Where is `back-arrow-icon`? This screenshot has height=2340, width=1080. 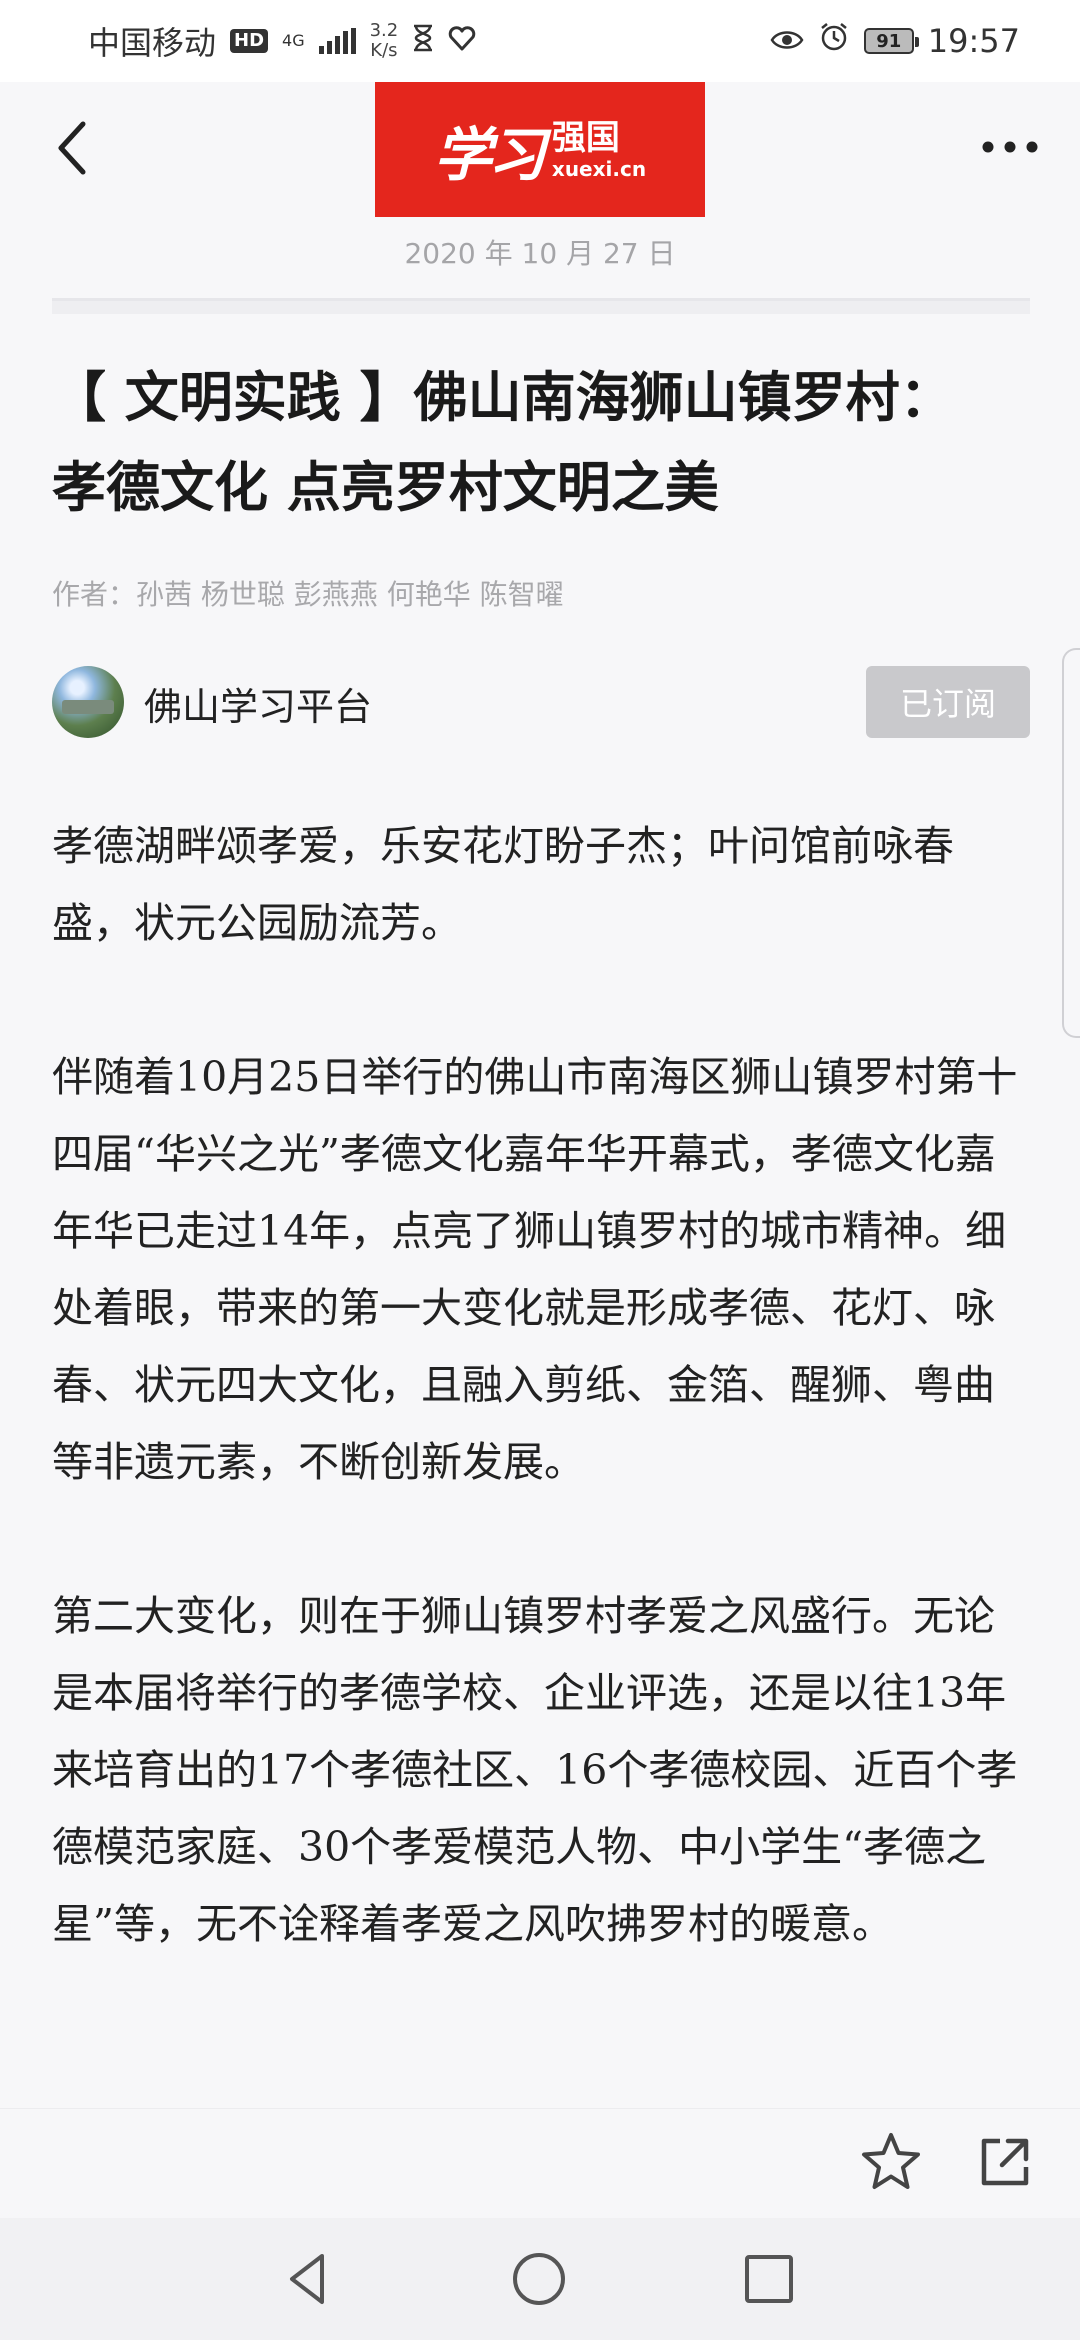 back-arrow-icon is located at coordinates (72, 148).